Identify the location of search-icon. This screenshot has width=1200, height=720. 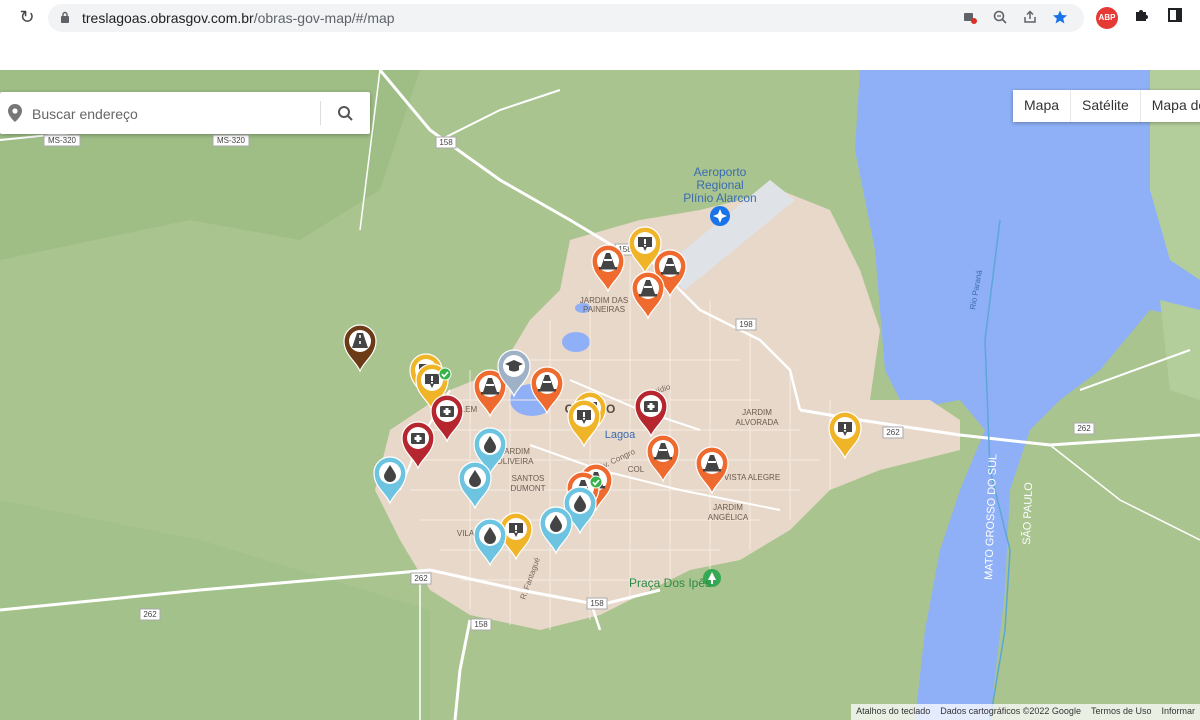
(345, 113).